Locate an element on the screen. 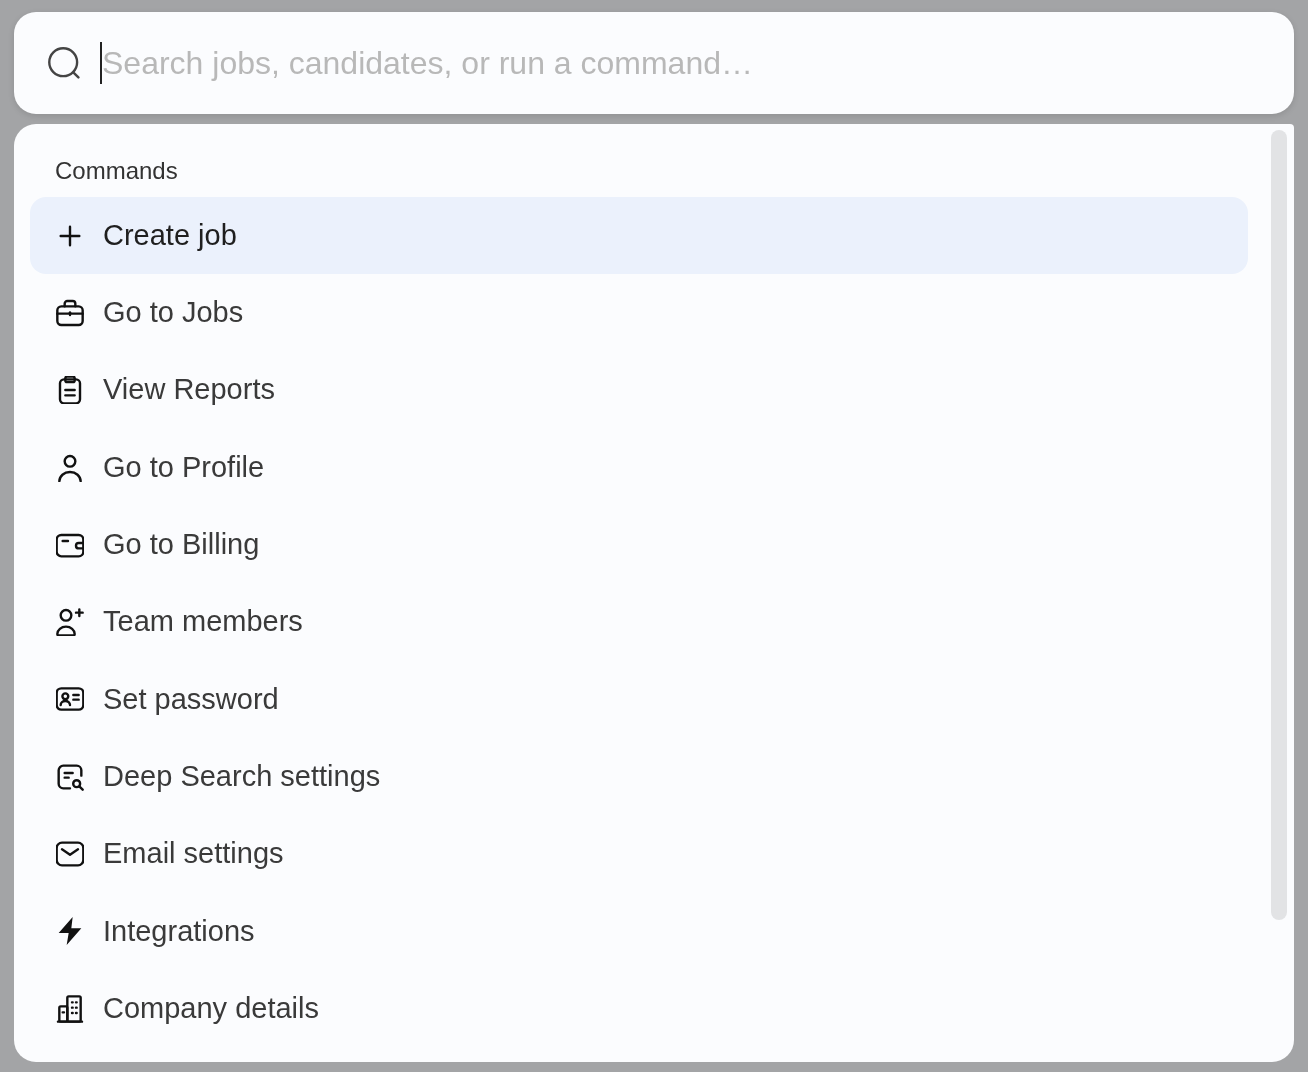 This screenshot has height=1072, width=1308. command-item: Company details is located at coordinates (639, 1008).